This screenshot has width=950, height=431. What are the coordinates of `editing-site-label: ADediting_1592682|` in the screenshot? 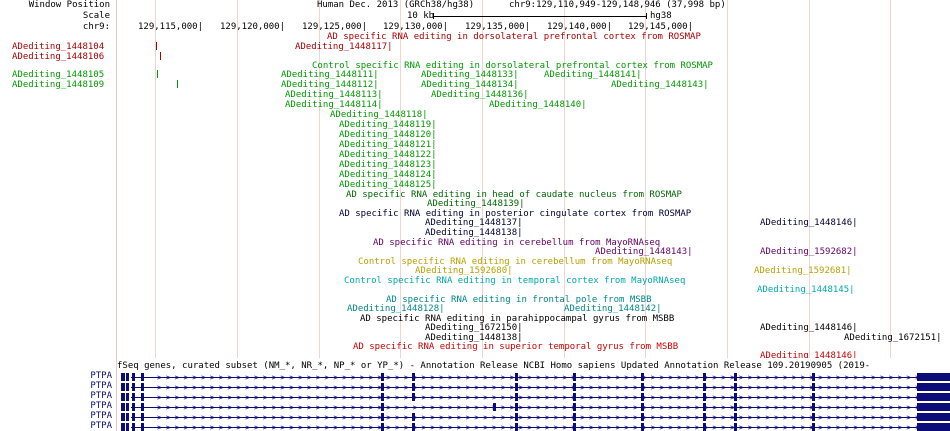 It's located at (809, 252).